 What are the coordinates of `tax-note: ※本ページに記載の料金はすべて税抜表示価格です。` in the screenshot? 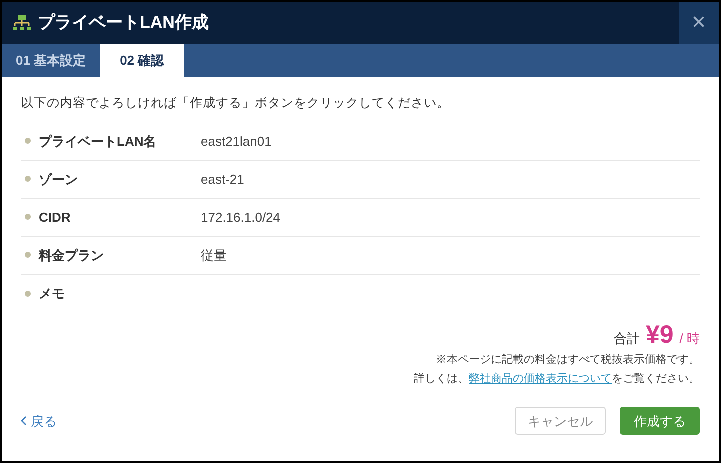 It's located at (567, 360).